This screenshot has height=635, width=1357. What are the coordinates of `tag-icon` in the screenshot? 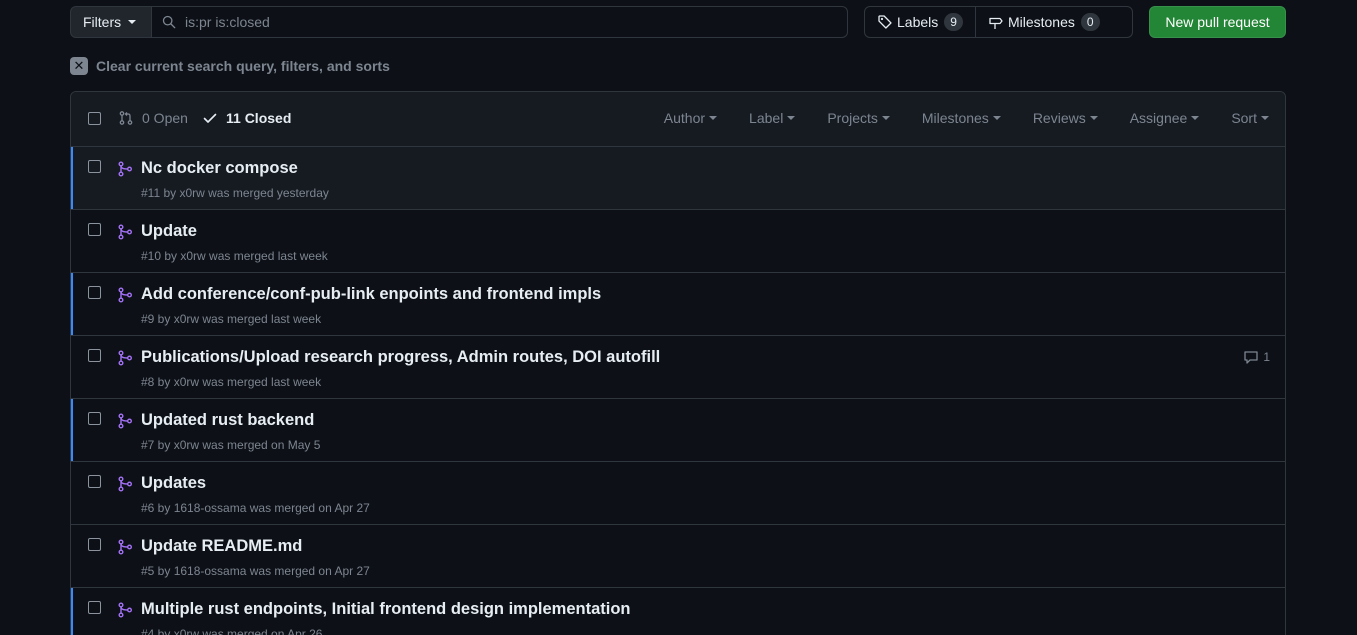 It's located at (885, 22).